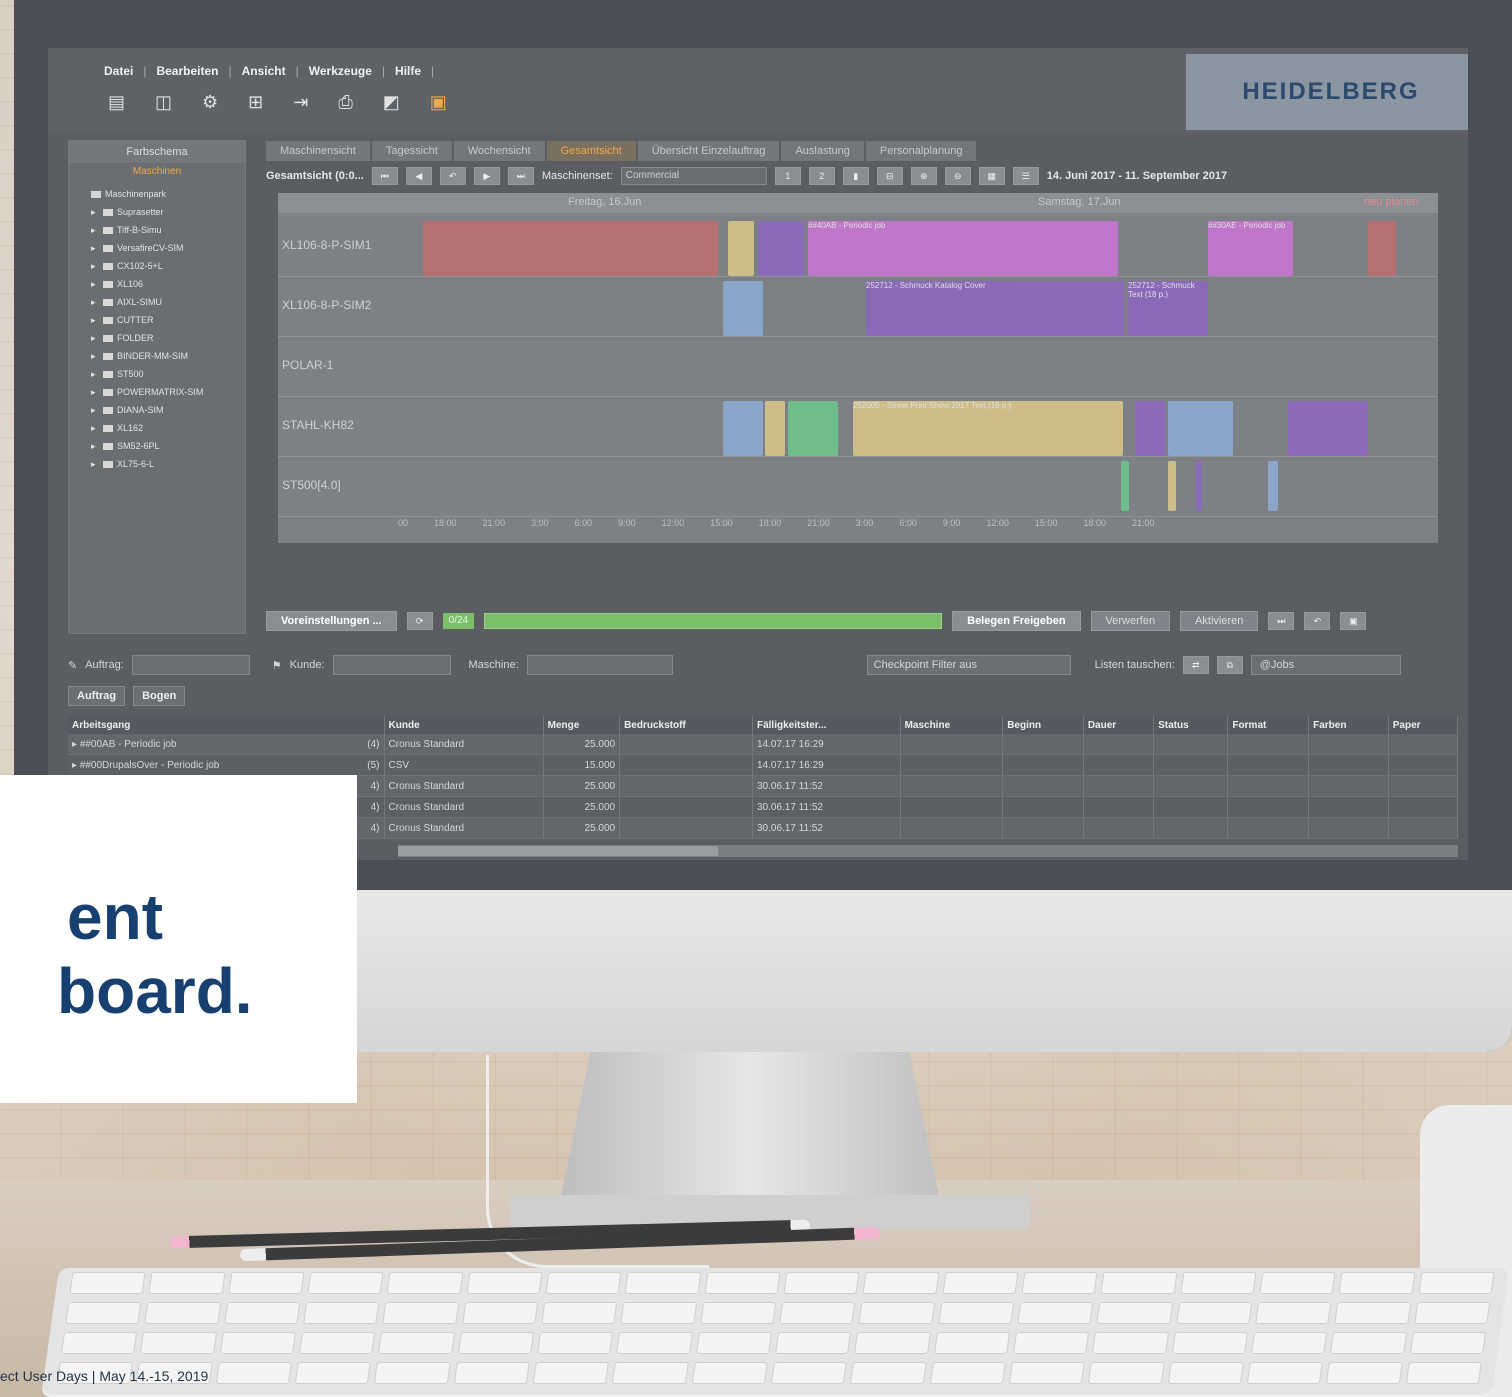  I want to click on tree-item: ▸ ST500, so click(168, 374).